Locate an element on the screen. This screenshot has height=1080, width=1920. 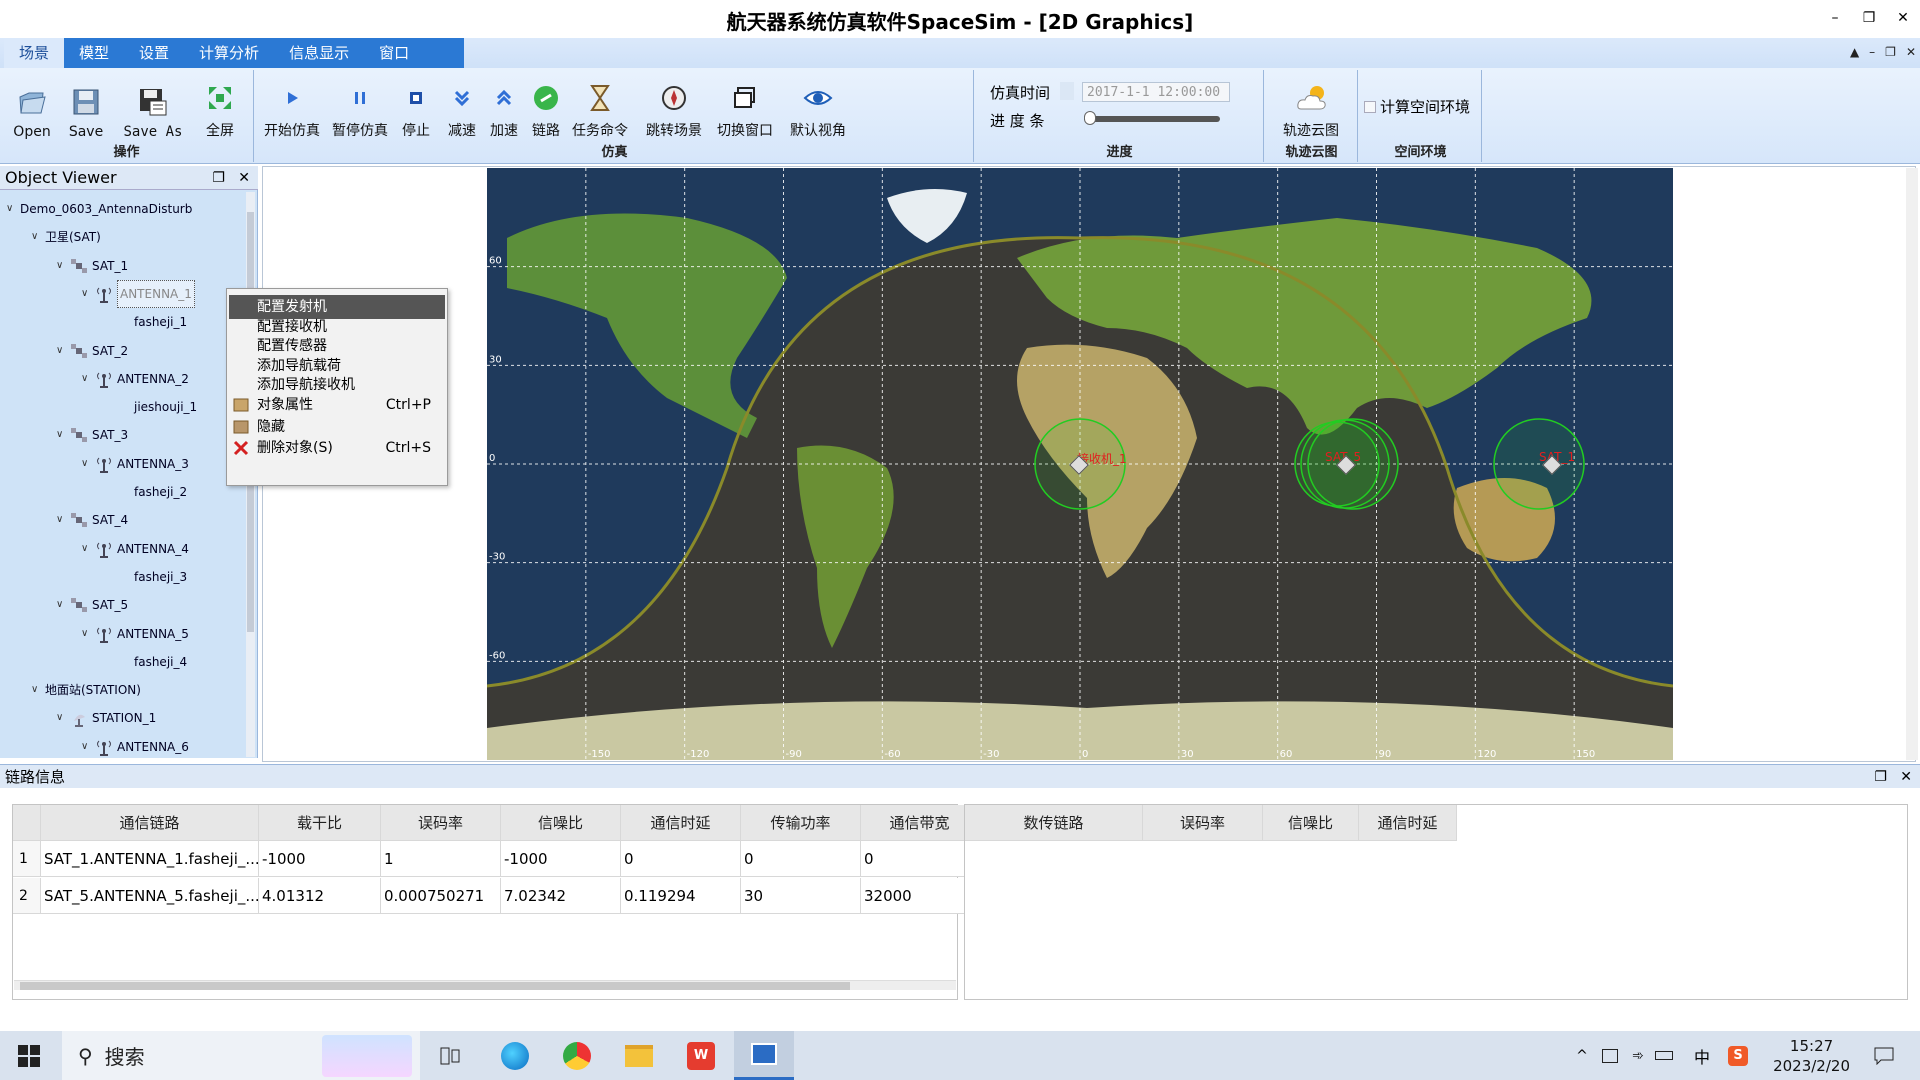
tray-chevron-icon: ^ is located at coordinates (1582, 1055).